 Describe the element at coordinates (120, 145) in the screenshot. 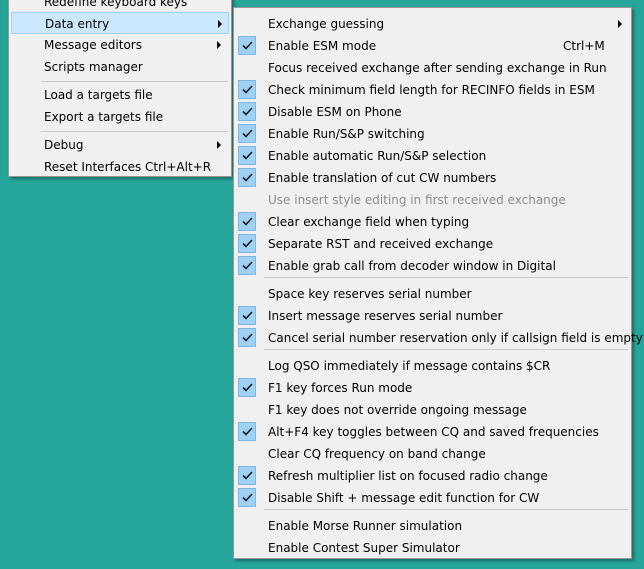

I see `menu-item-debug: Debug` at that location.